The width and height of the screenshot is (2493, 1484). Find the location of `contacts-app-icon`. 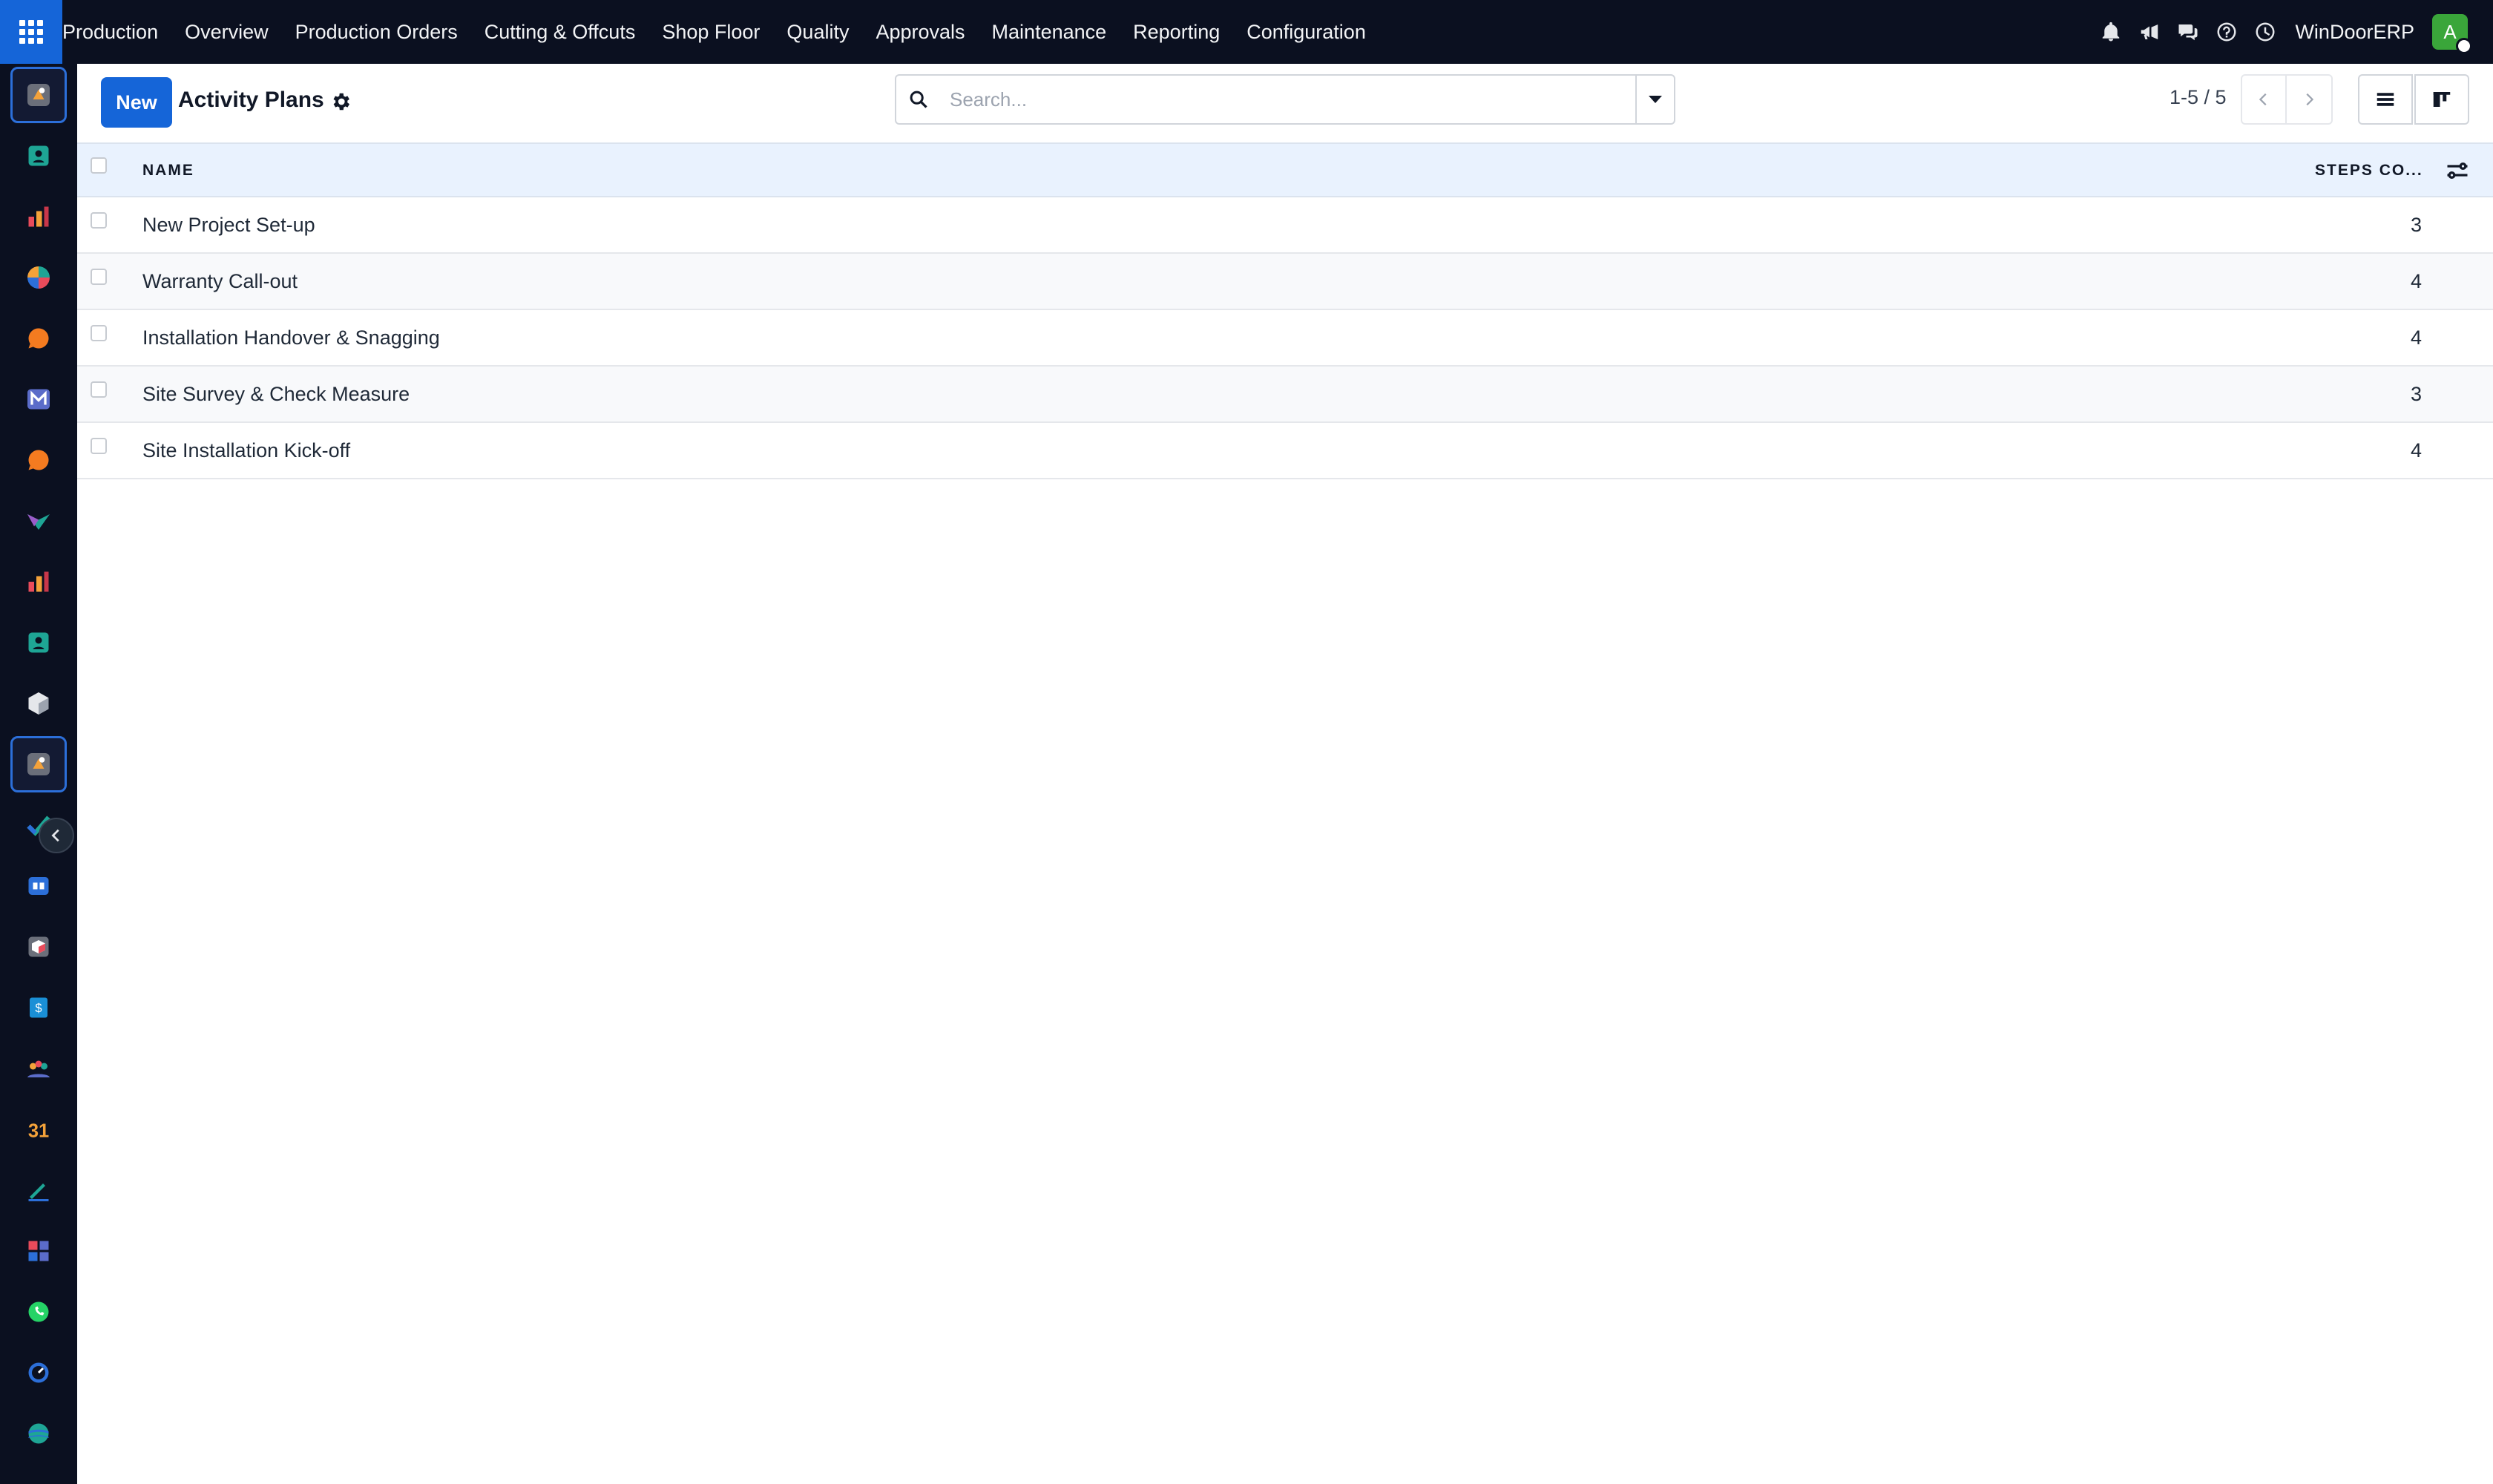

contacts-app-icon is located at coordinates (38, 155).